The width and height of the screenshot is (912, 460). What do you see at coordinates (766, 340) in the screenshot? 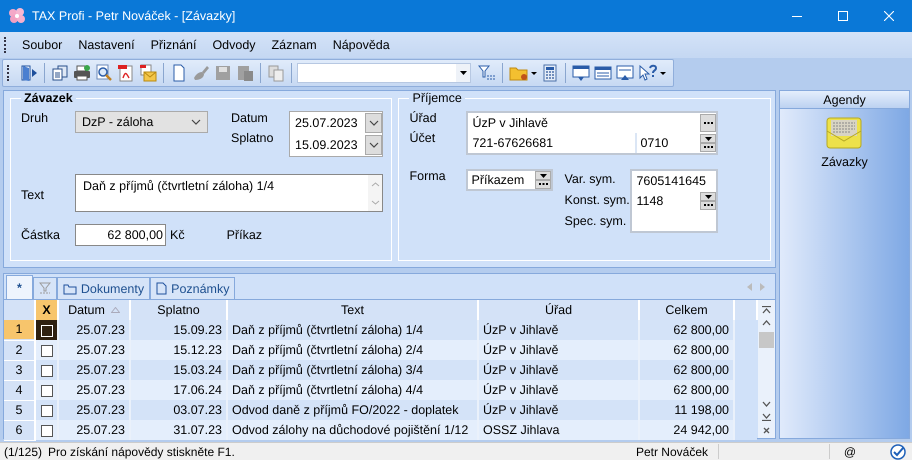
I see `scrollbar-thumb` at bounding box center [766, 340].